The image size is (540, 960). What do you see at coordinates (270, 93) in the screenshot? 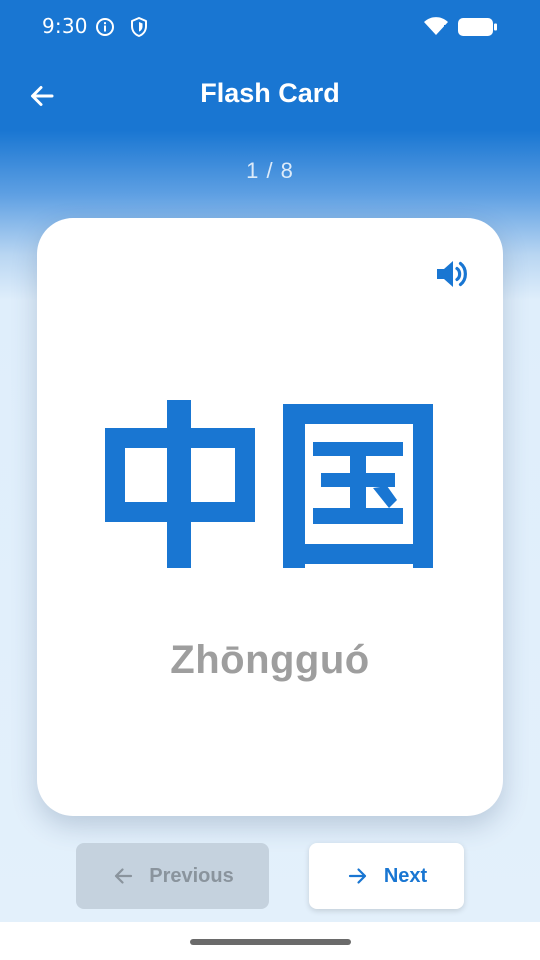
I see `page-title: Flash Card` at bounding box center [270, 93].